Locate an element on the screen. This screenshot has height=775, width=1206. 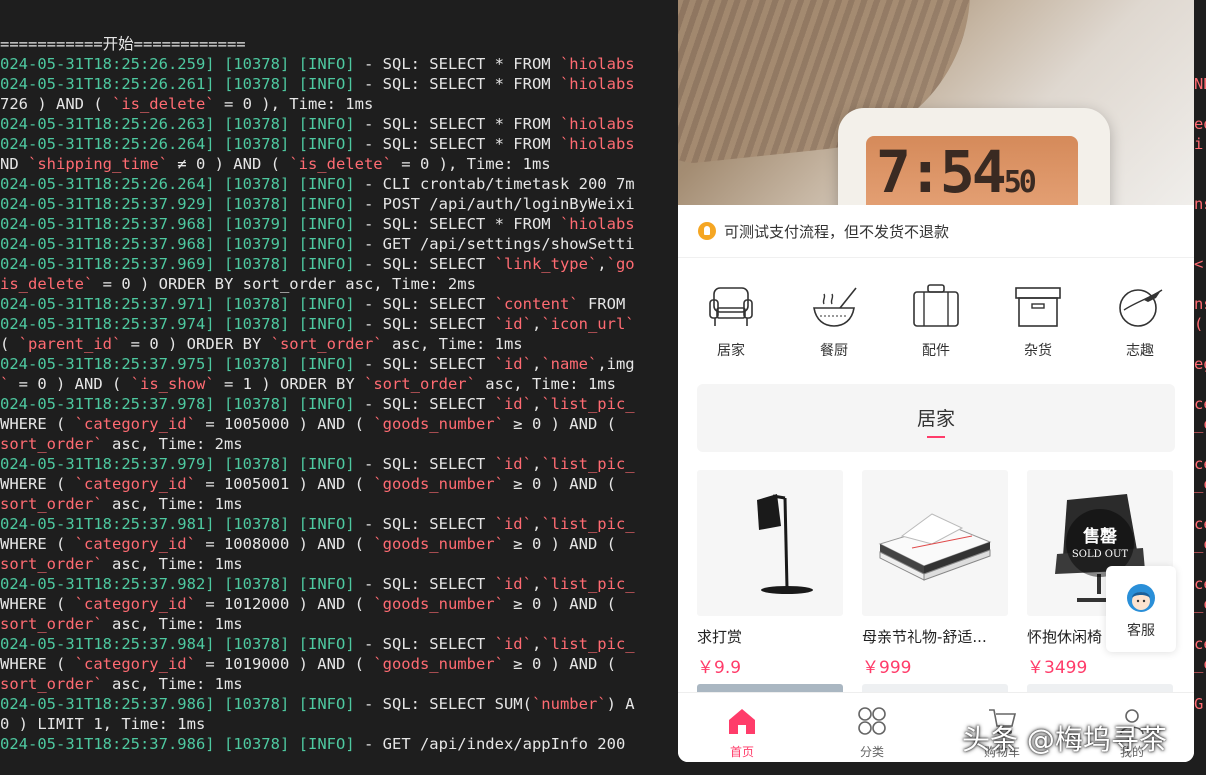
tab-label: 分类 is located at coordinates (871, 752).